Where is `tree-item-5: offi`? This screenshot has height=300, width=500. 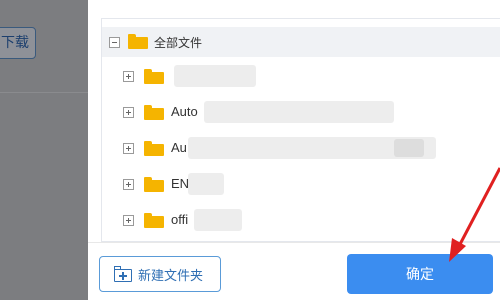
tree-item-5: offi is located at coordinates (301, 220).